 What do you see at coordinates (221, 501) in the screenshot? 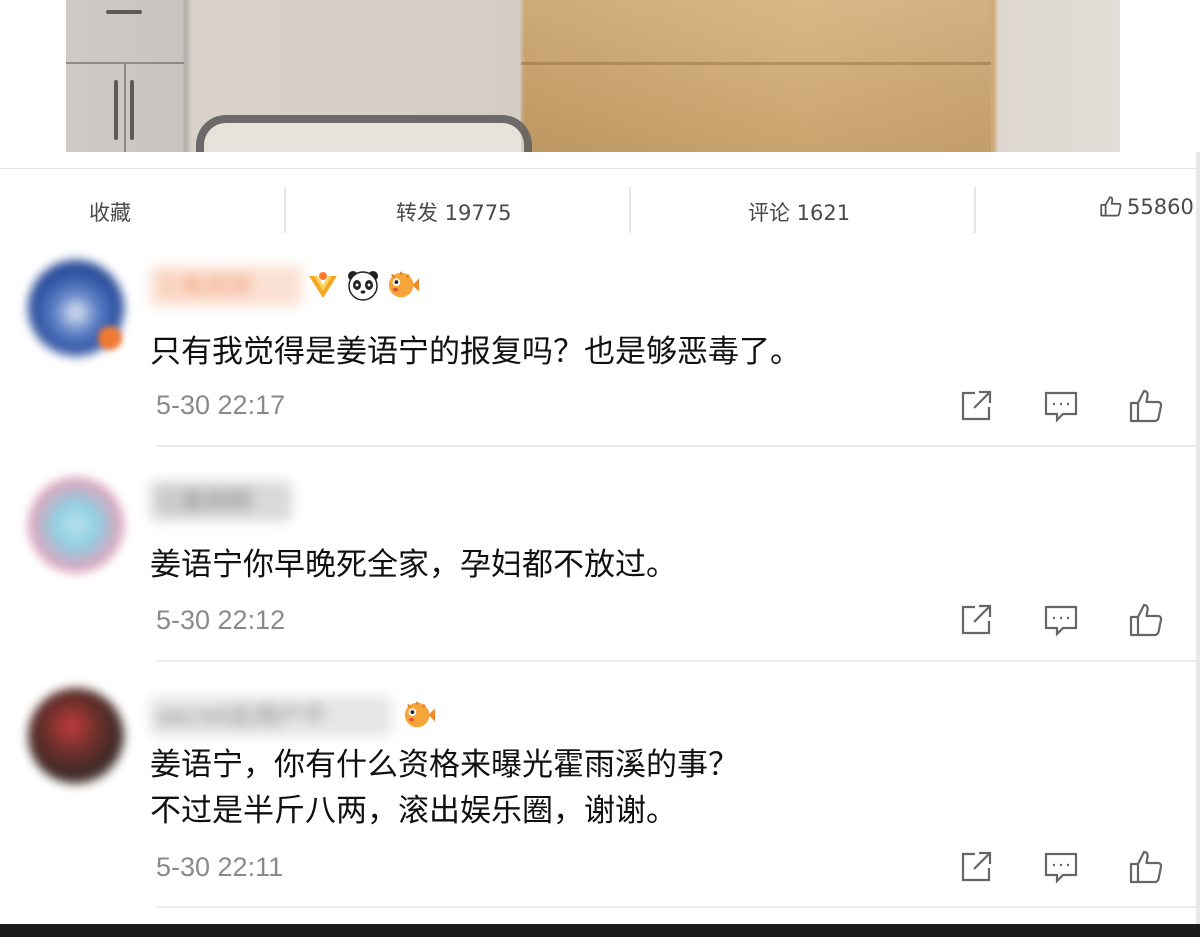
I see `username: 三童桐桐` at bounding box center [221, 501].